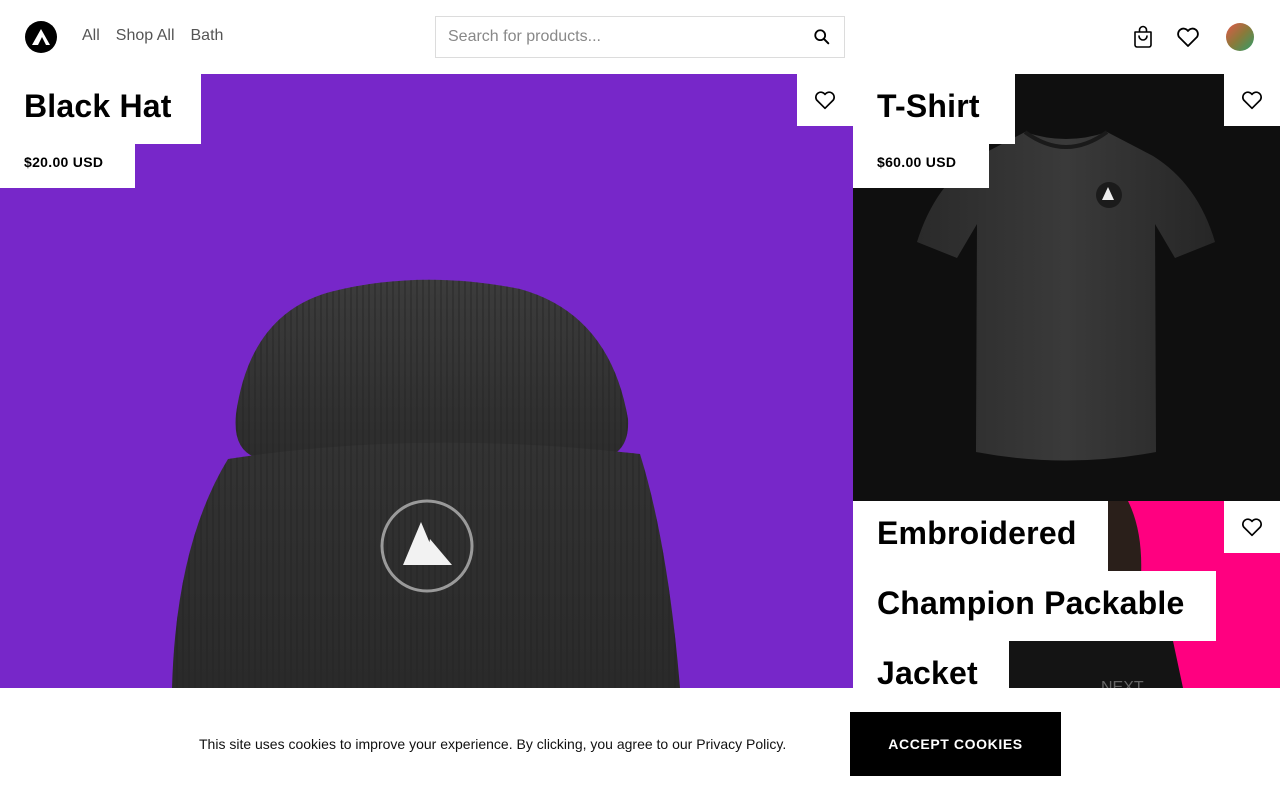 This screenshot has width=1280, height=800. Describe the element at coordinates (921, 166) in the screenshot. I see `product-price: $60.00 USD` at that location.